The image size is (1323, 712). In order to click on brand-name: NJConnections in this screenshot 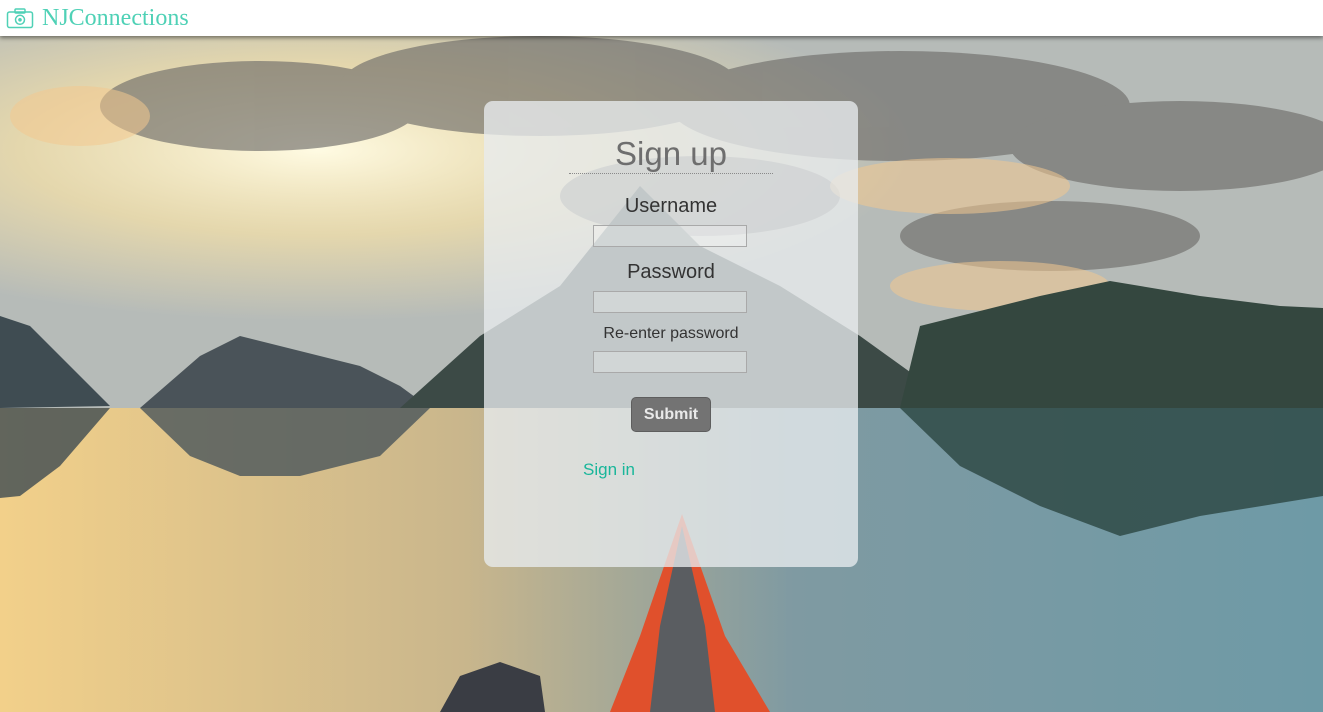, I will do `click(115, 17)`.